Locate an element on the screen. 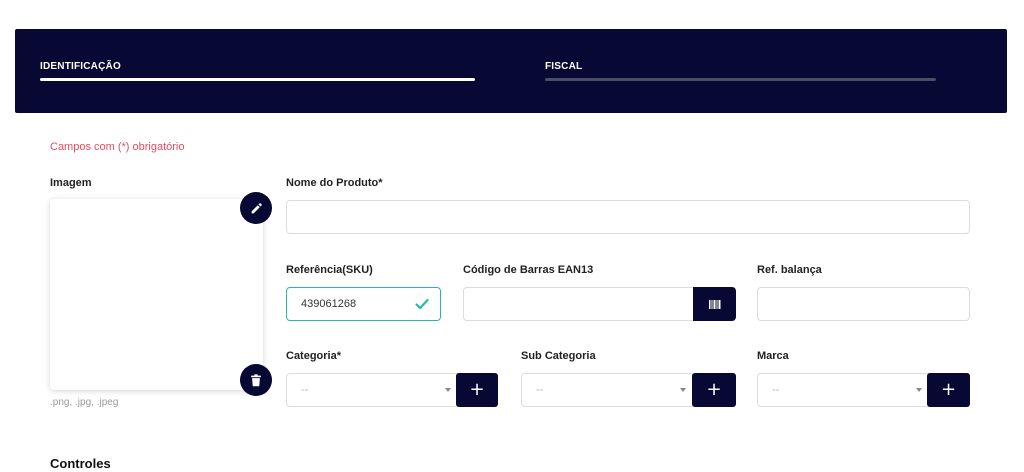 The width and height of the screenshot is (1024, 472). required-fields-note: Campos com (*) obrigatório is located at coordinates (117, 147).